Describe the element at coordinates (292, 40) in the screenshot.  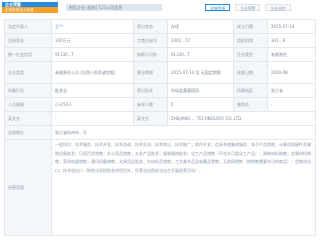
I see `field-value: 341...9` at that location.